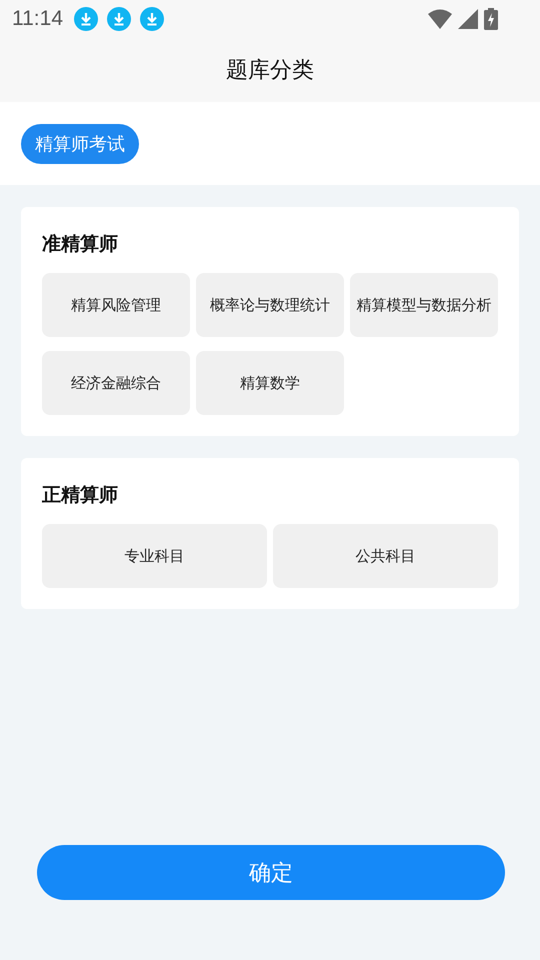  What do you see at coordinates (270, 383) in the screenshot?
I see `subject-option: 精算数学` at bounding box center [270, 383].